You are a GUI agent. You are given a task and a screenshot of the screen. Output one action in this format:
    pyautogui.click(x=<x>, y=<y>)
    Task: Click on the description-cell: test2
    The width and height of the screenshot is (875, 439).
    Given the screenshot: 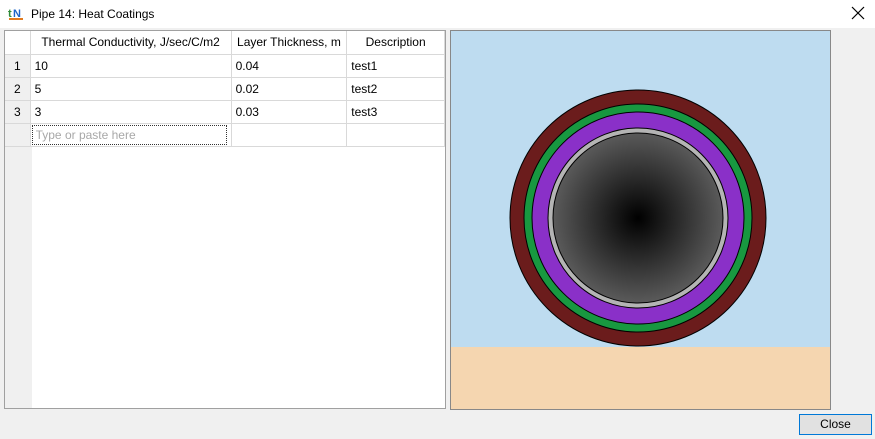 What is the action you would take?
    pyautogui.click(x=395, y=89)
    